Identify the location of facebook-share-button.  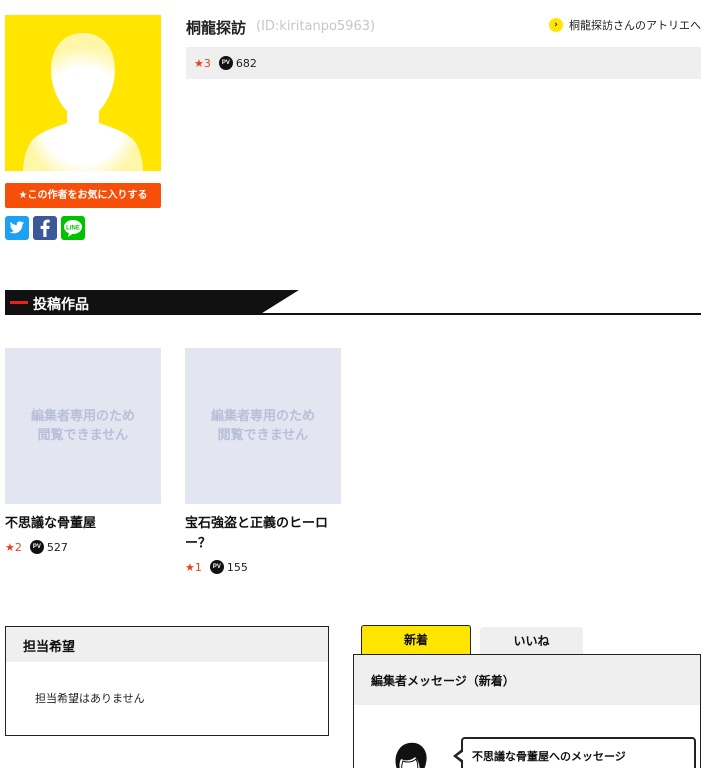
(45, 228).